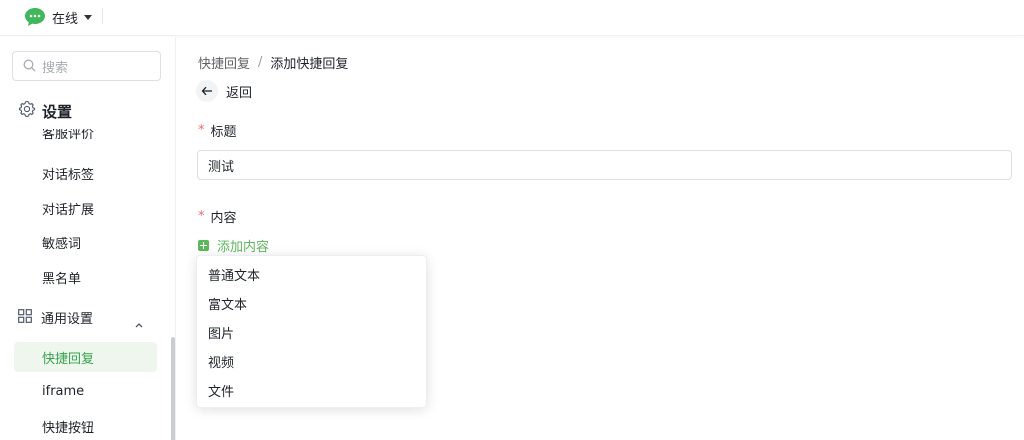  What do you see at coordinates (139, 322) in the screenshot?
I see `chevron-up-icon` at bounding box center [139, 322].